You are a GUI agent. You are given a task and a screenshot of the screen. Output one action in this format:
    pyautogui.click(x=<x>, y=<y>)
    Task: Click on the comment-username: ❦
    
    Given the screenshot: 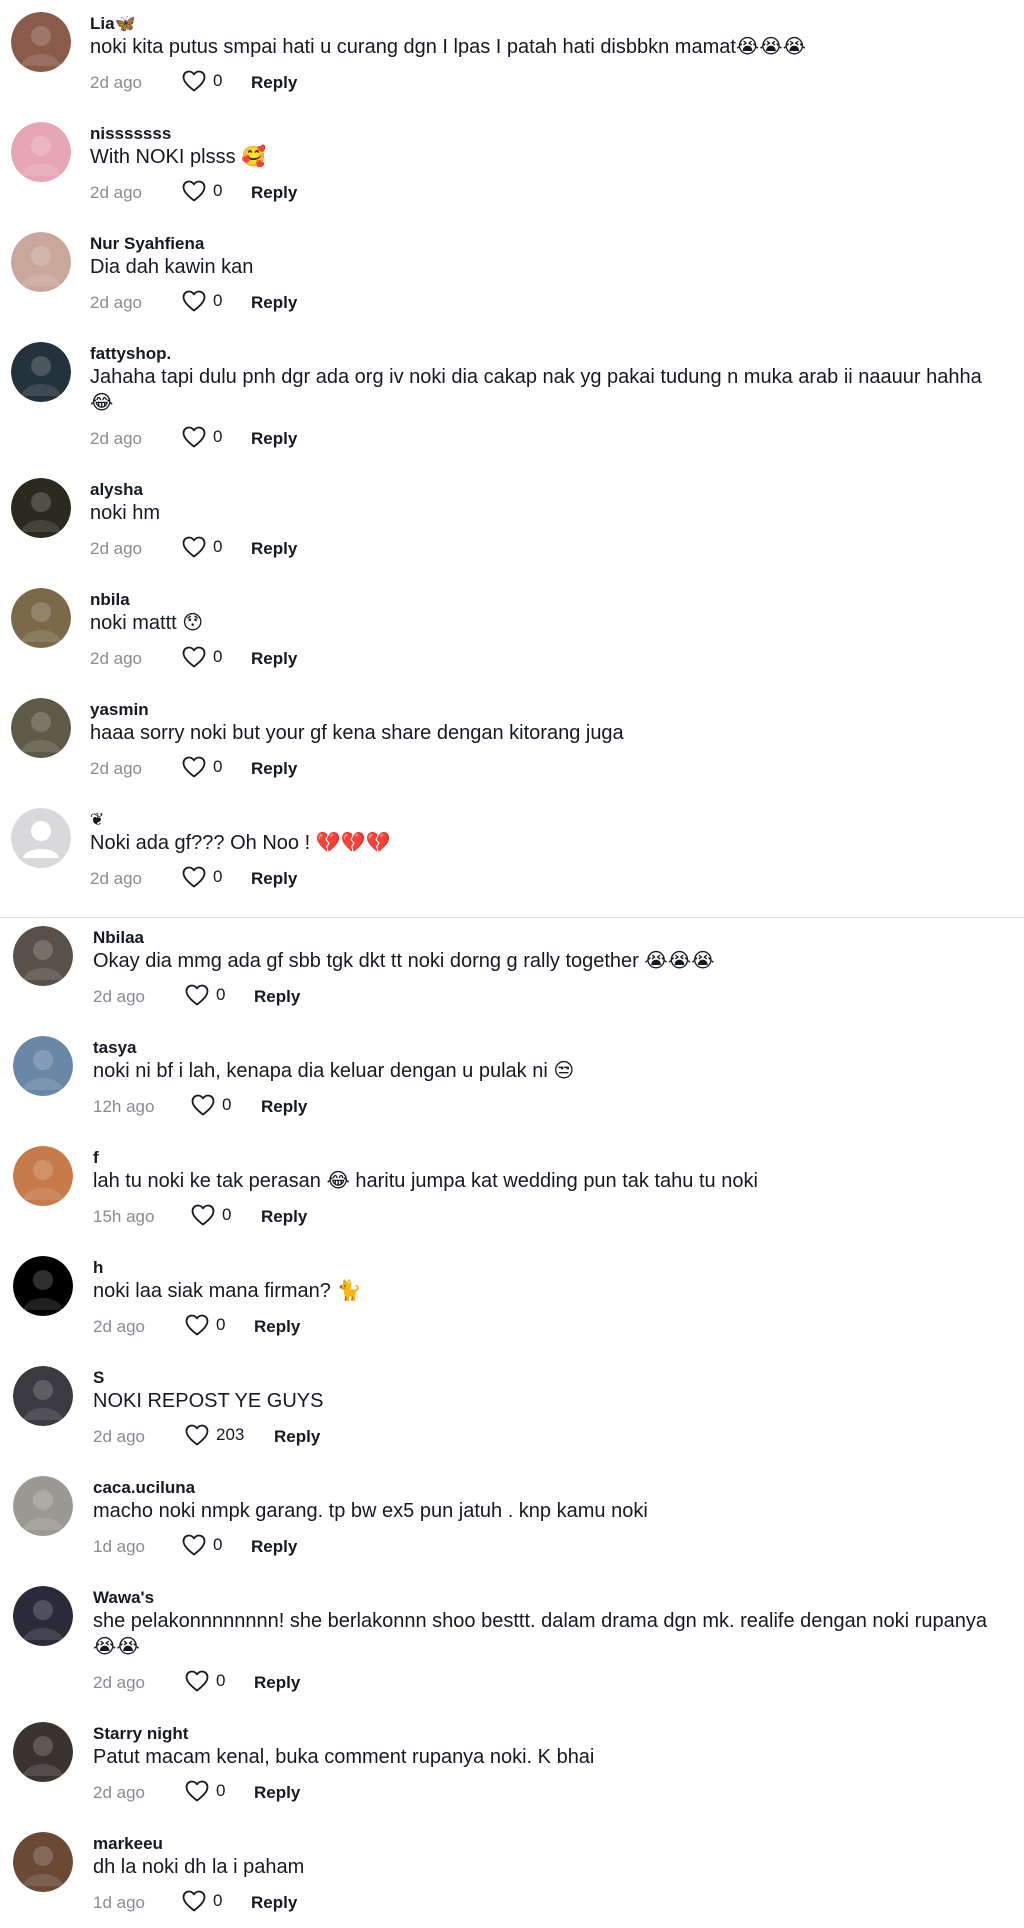 What is the action you would take?
    pyautogui.click(x=97, y=820)
    